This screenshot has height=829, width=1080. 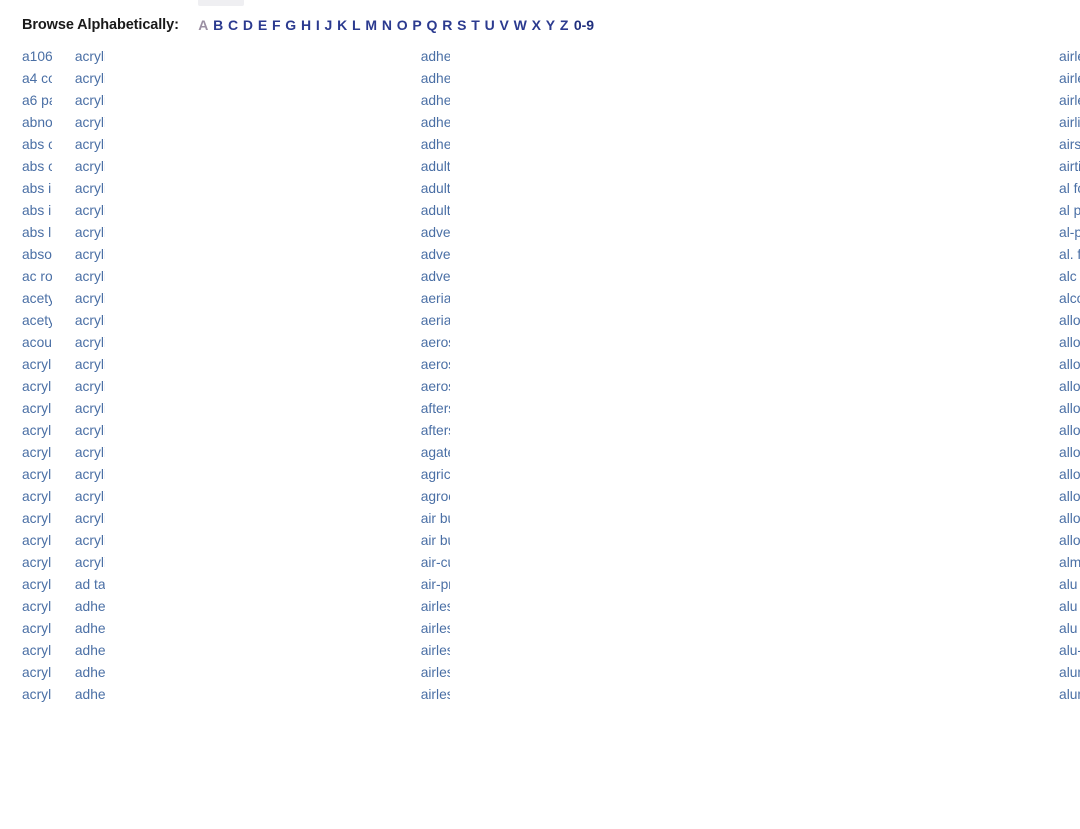 What do you see at coordinates (248, 25) in the screenshot?
I see `alpha-link-d: D` at bounding box center [248, 25].